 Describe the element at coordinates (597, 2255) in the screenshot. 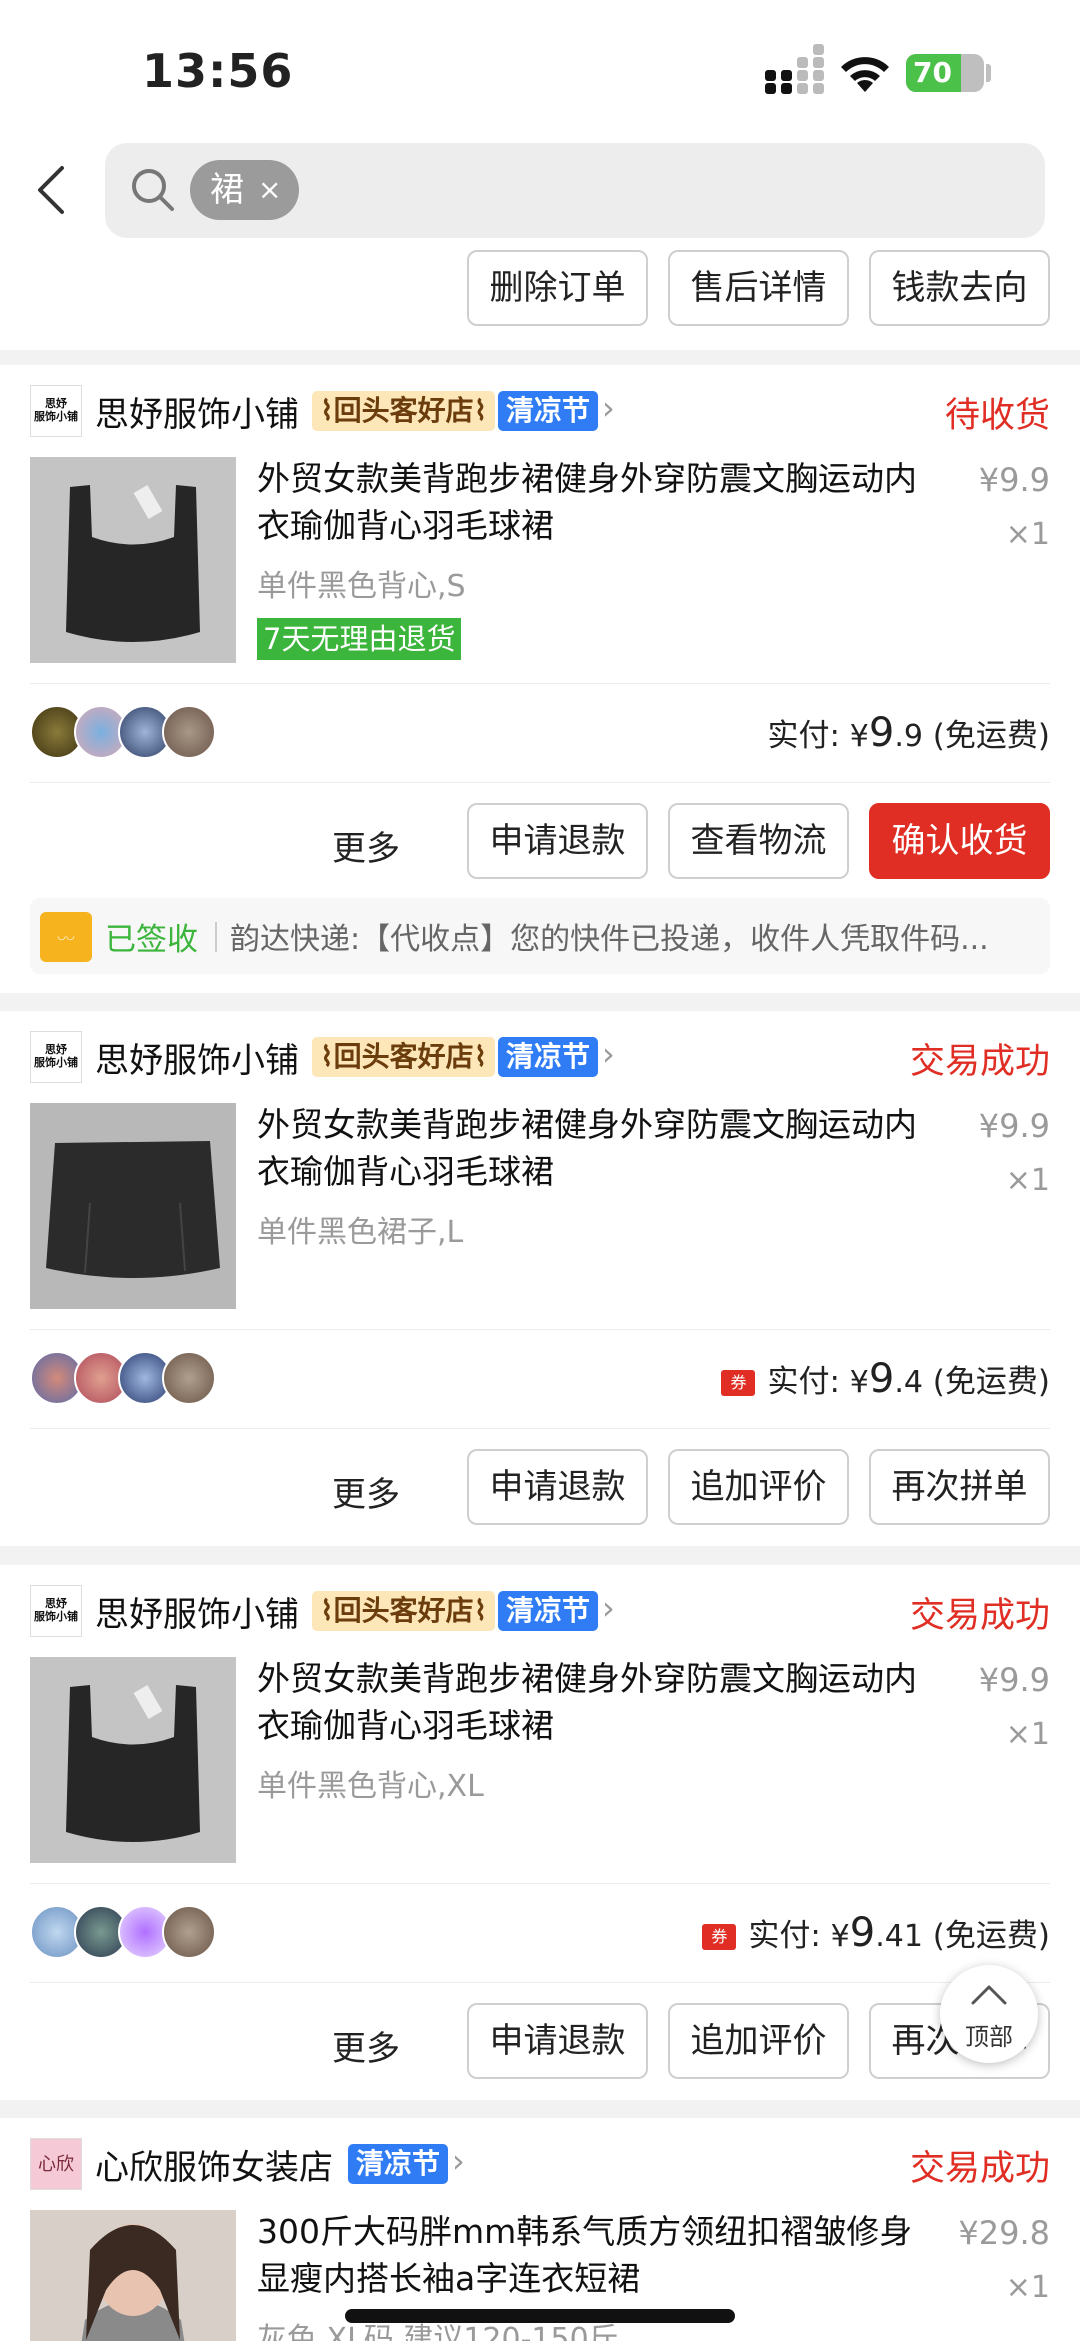

I see `product-title: 300斤大码胖mm韩系气质方领纽扣褶皱修身显瘦内搭长袖a字连衣短裙` at that location.